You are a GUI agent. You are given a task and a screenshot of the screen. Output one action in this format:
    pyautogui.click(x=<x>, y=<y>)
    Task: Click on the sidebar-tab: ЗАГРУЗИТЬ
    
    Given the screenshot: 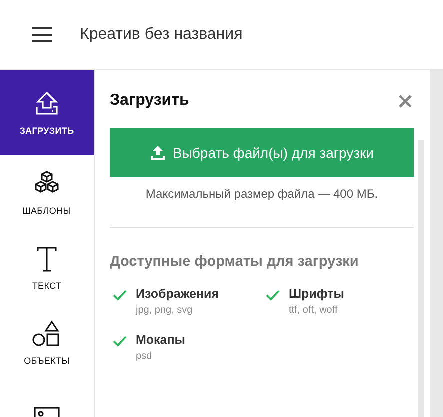 What is the action you would take?
    pyautogui.click(x=47, y=112)
    